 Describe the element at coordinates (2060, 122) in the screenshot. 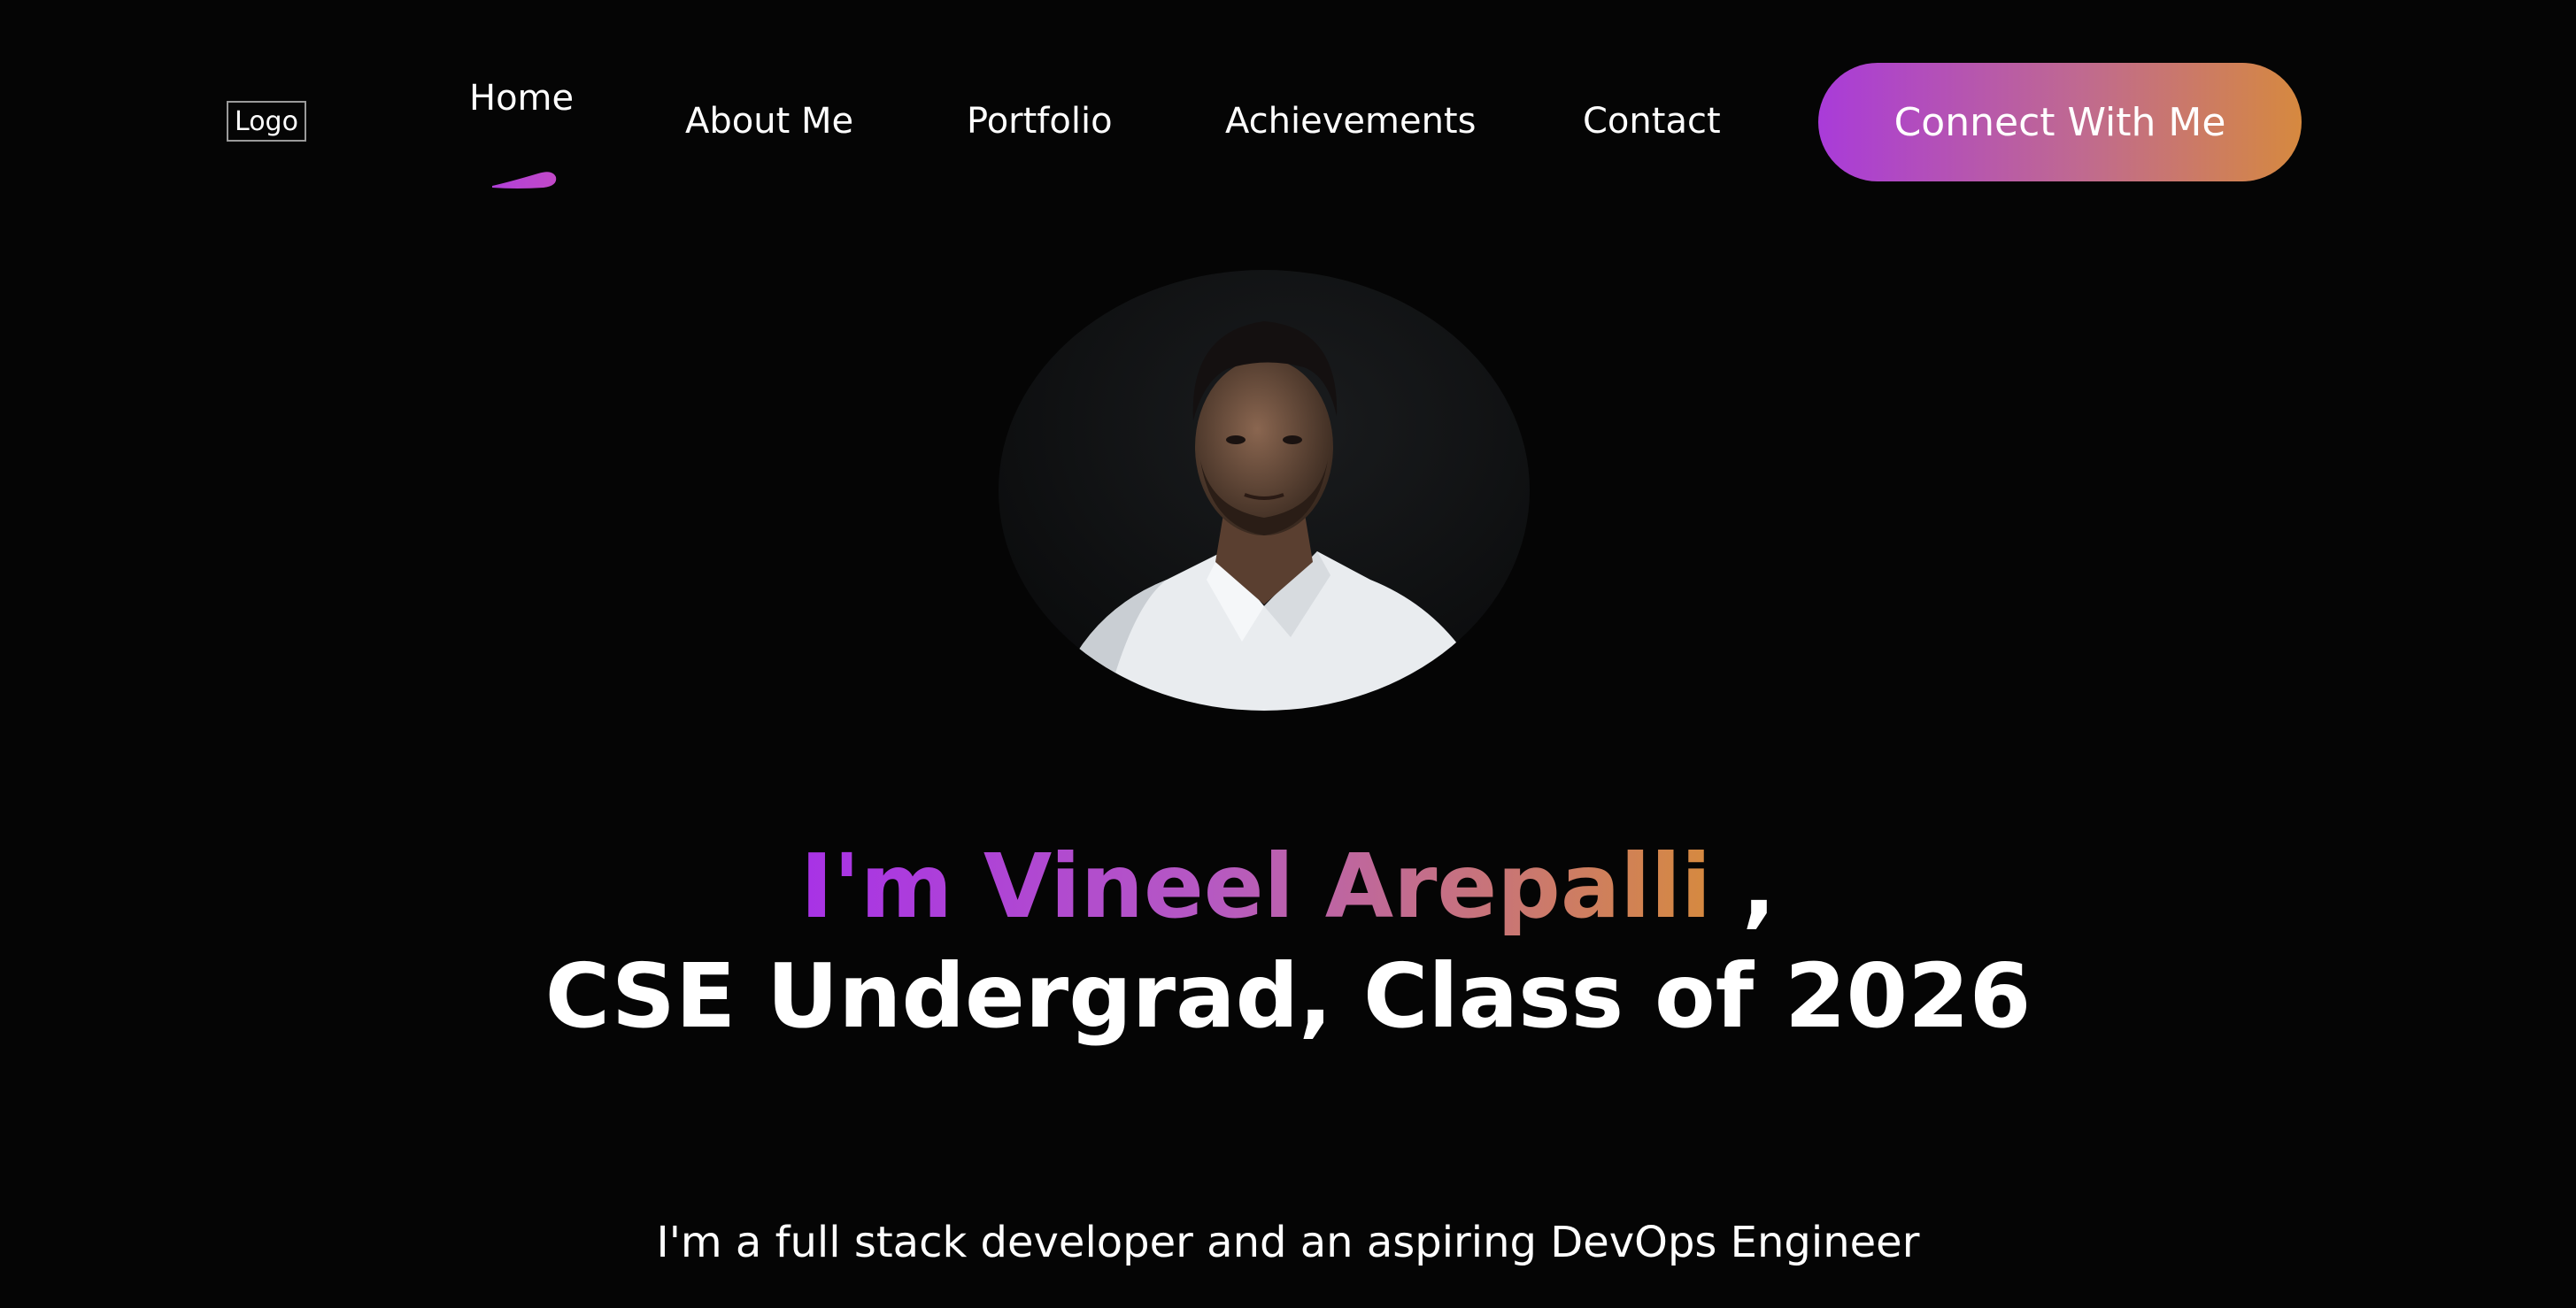

I see `connect-with-me-button: Connect With Me` at that location.